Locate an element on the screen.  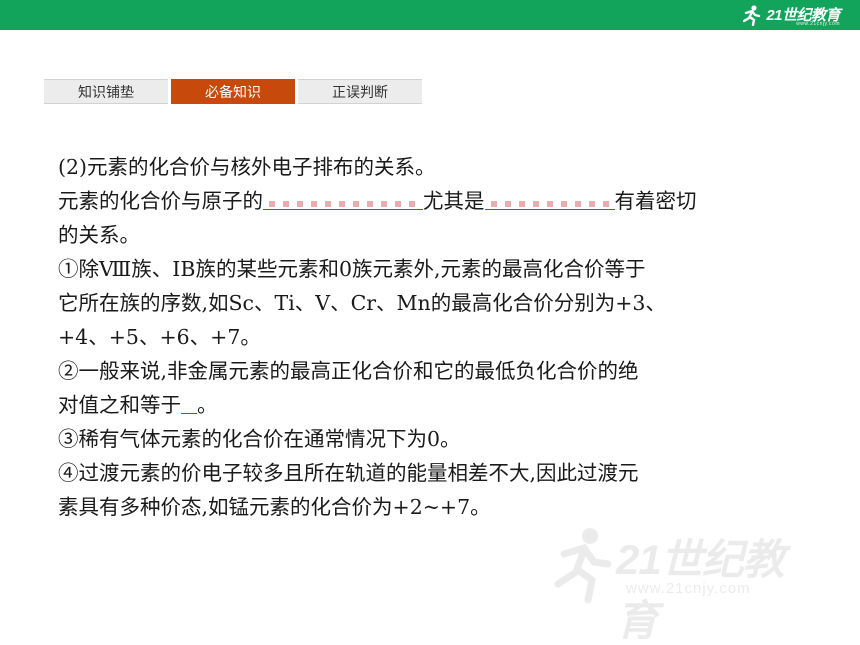
content-line: ④过渡元素的价电子较多且所在轨道的能量相差不大,因此过渡元 is located at coordinates (348, 473).